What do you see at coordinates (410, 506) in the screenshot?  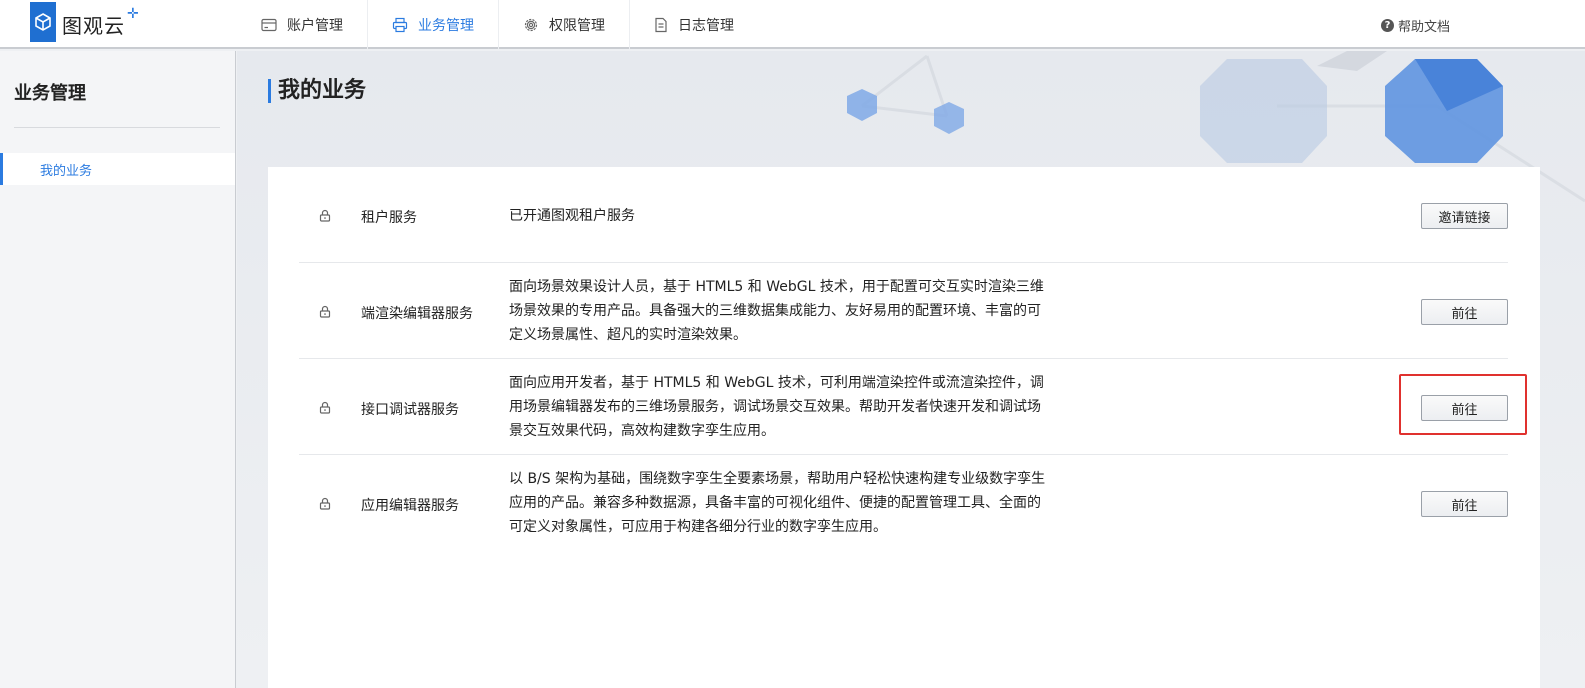 I see `service-name: 应用编辑器服务` at bounding box center [410, 506].